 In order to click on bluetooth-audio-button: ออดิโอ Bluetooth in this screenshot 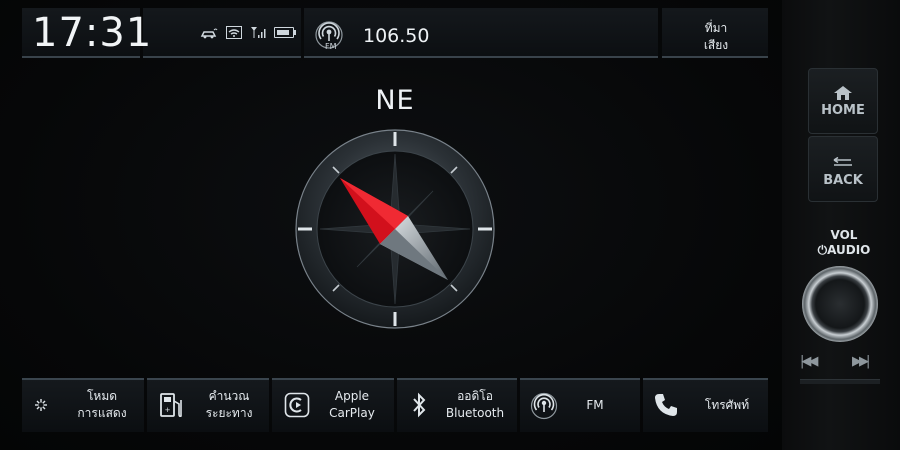, I will do `click(457, 405)`.